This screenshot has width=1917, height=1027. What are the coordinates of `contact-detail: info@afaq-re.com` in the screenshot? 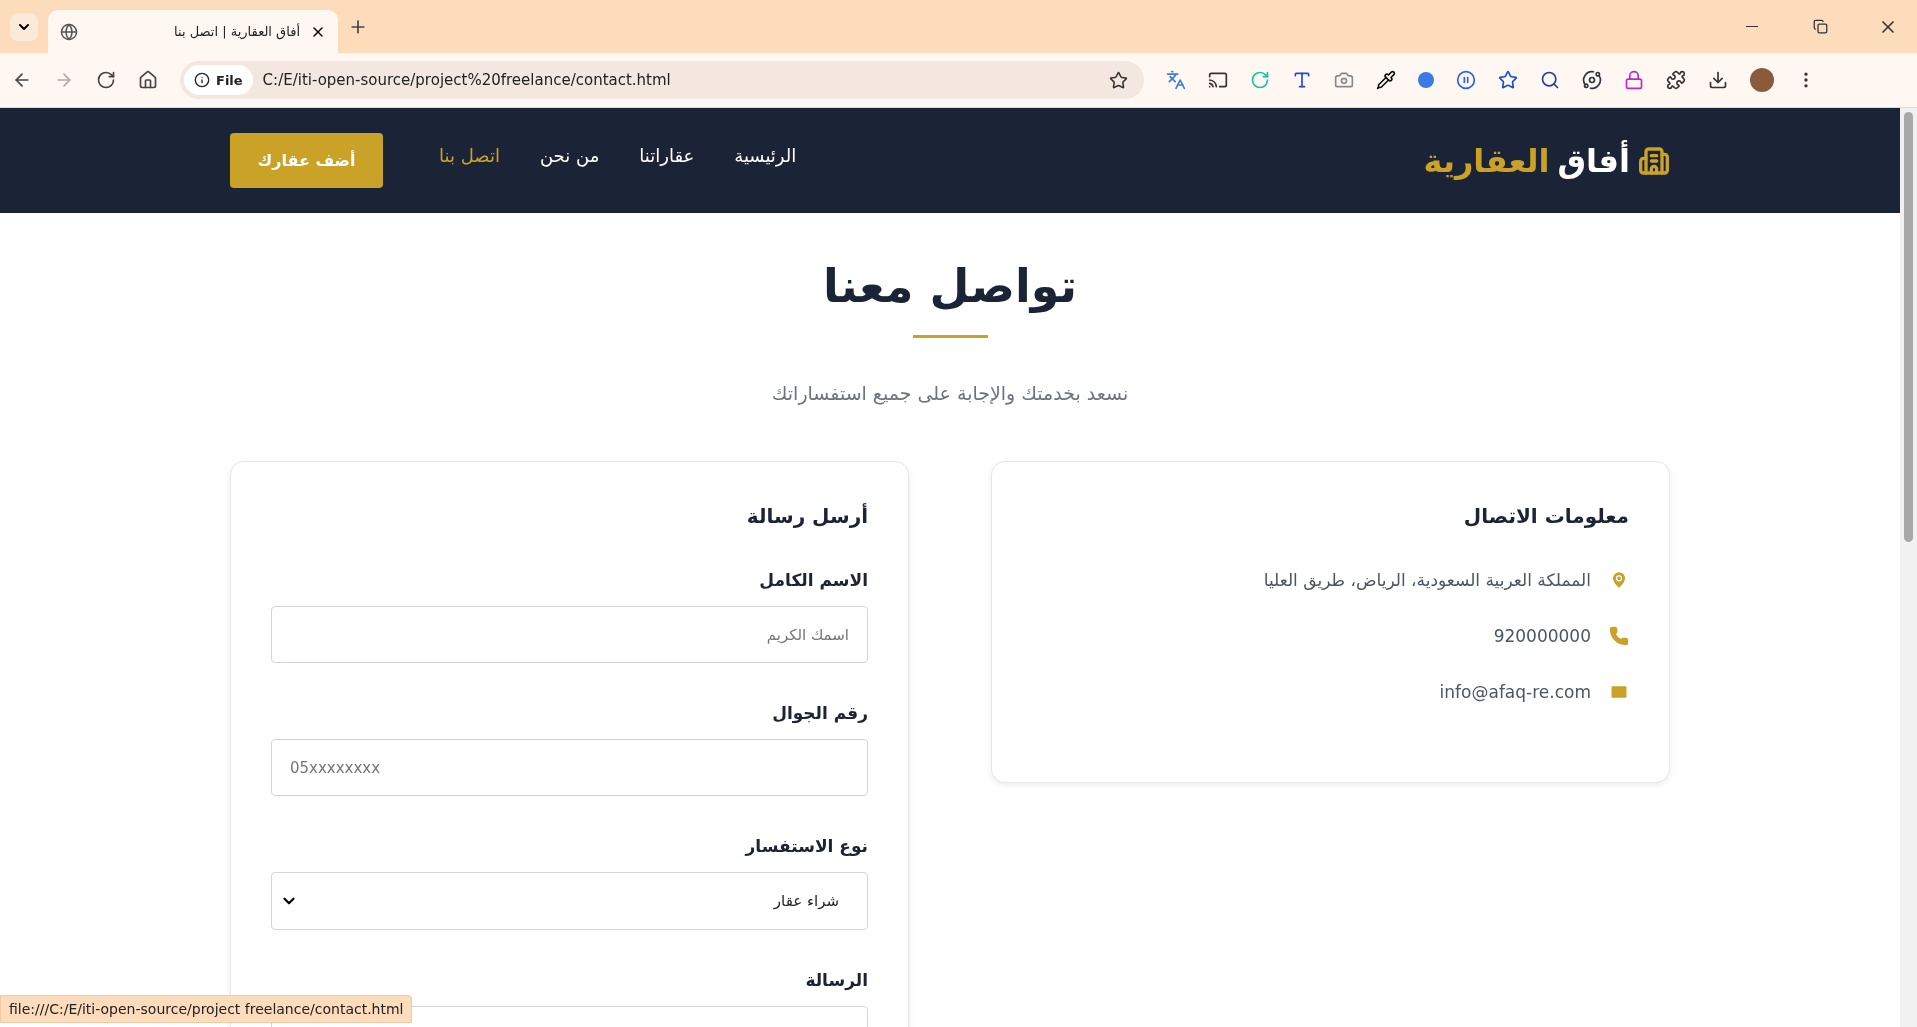 It's located at (1515, 692).